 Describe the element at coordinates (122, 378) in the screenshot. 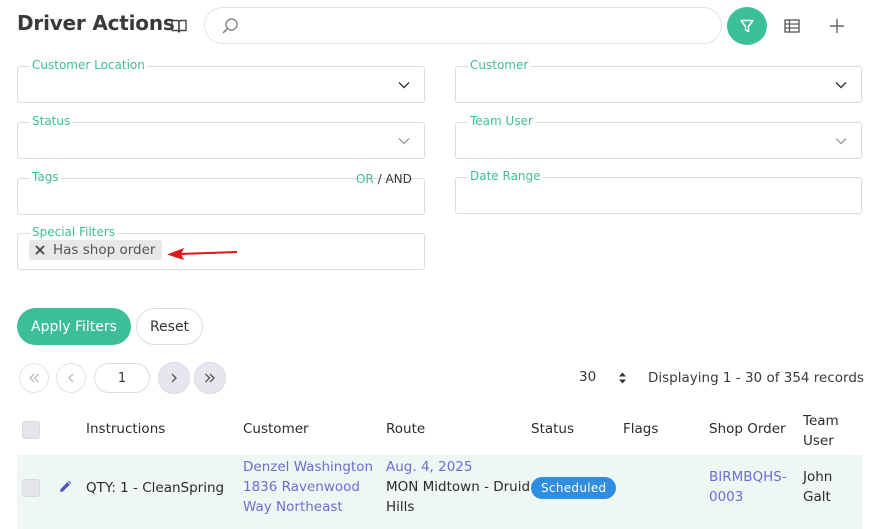

I see `page-number-input` at that location.